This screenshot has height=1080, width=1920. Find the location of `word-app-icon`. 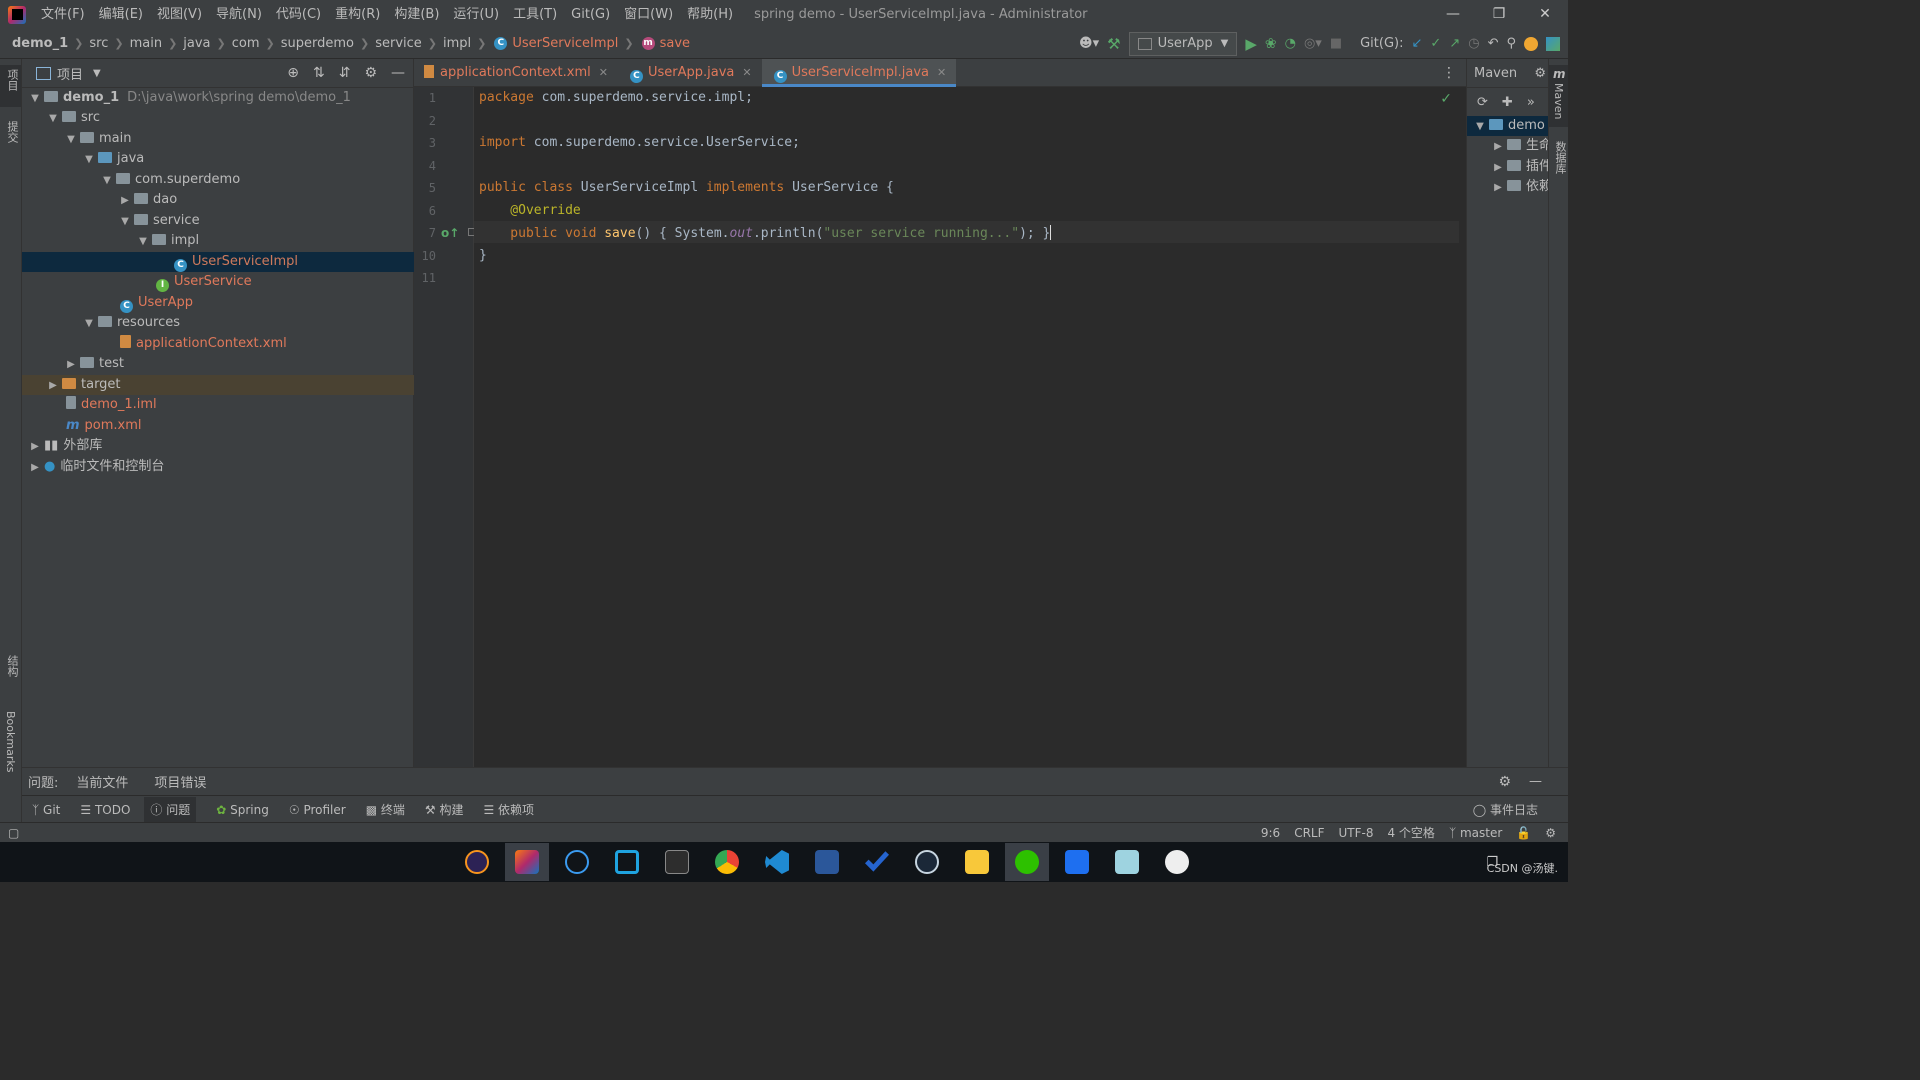

word-app-icon is located at coordinates (827, 862).